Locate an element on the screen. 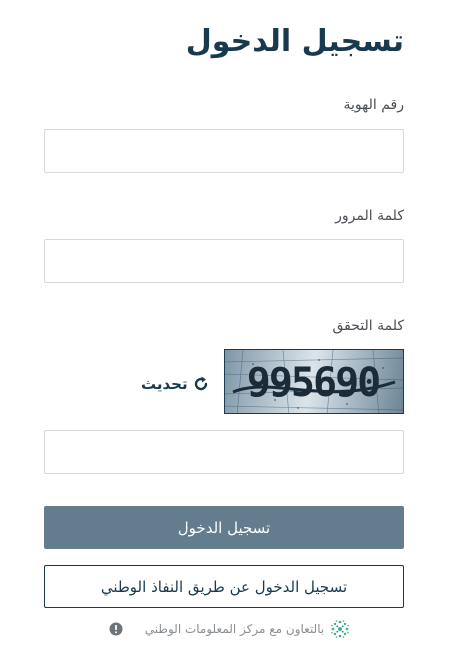 The height and width of the screenshot is (672, 459). refresh-label: تحديث is located at coordinates (164, 384).